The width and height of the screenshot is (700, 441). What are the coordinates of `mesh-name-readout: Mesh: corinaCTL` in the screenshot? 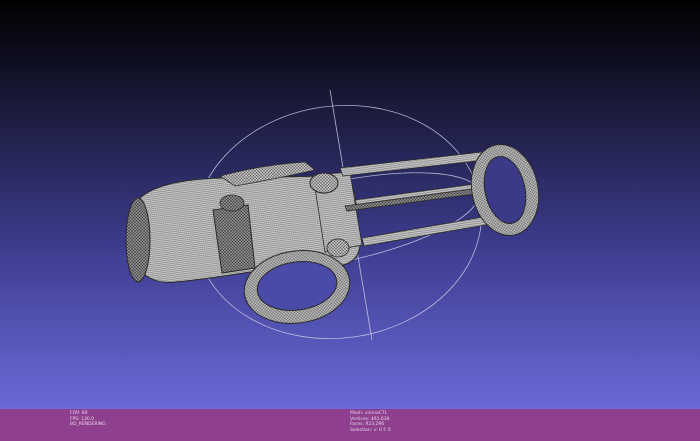 It's located at (369, 413).